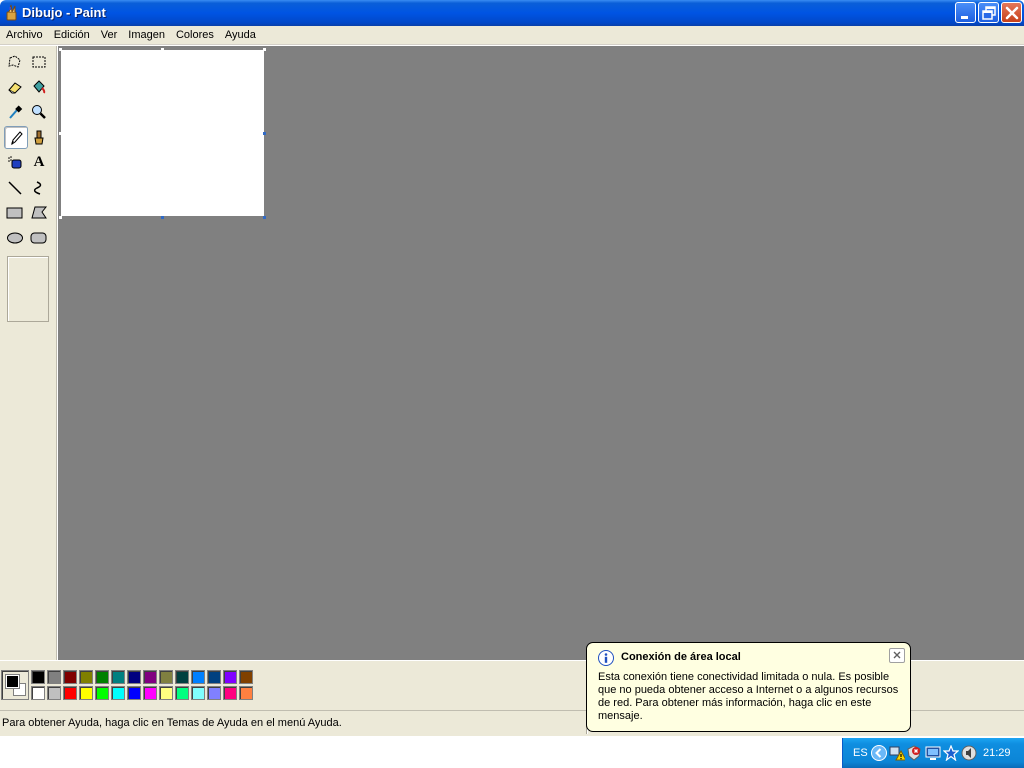 Image resolution: width=1024 pixels, height=768 pixels. I want to click on foreground-color, so click(12, 681).